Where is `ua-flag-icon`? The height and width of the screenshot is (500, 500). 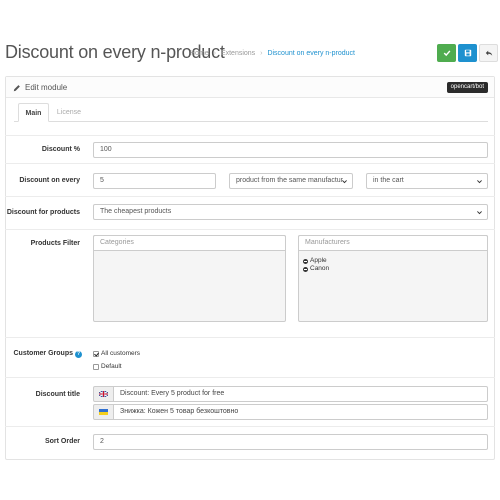
ua-flag-icon is located at coordinates (103, 412).